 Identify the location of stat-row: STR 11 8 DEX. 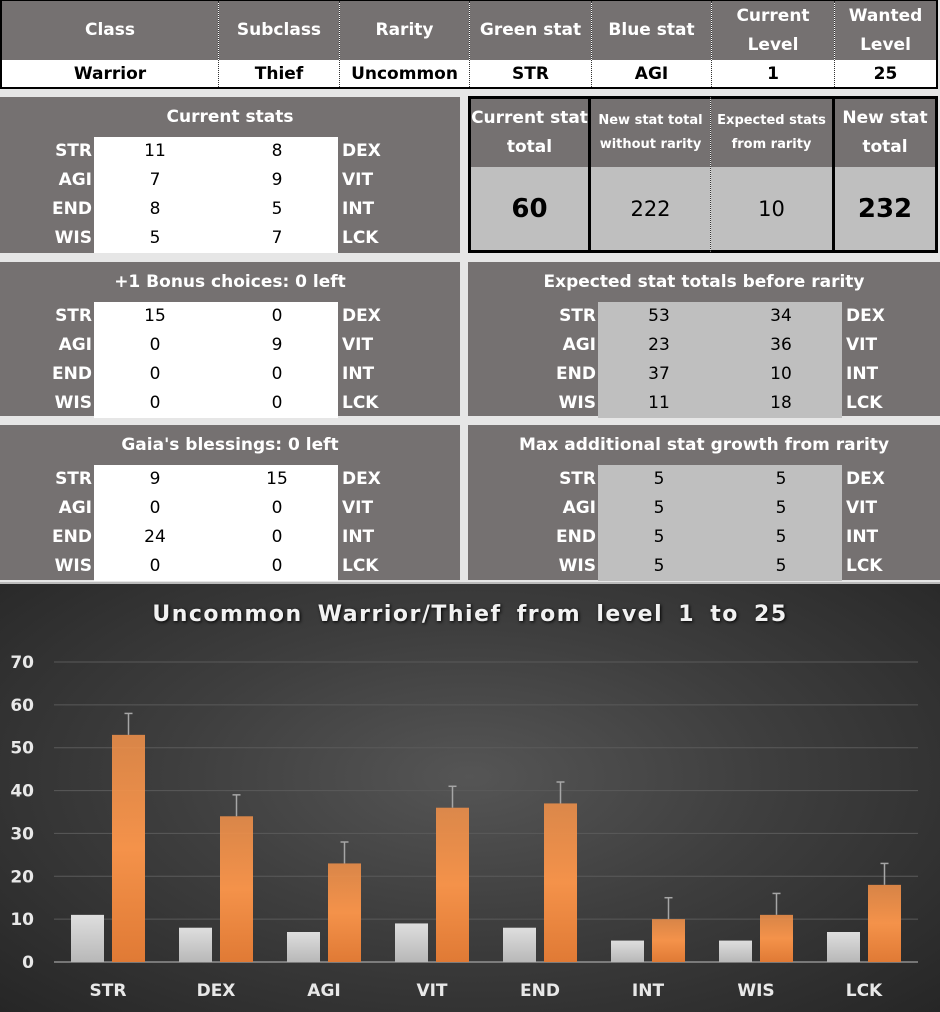
(230, 151).